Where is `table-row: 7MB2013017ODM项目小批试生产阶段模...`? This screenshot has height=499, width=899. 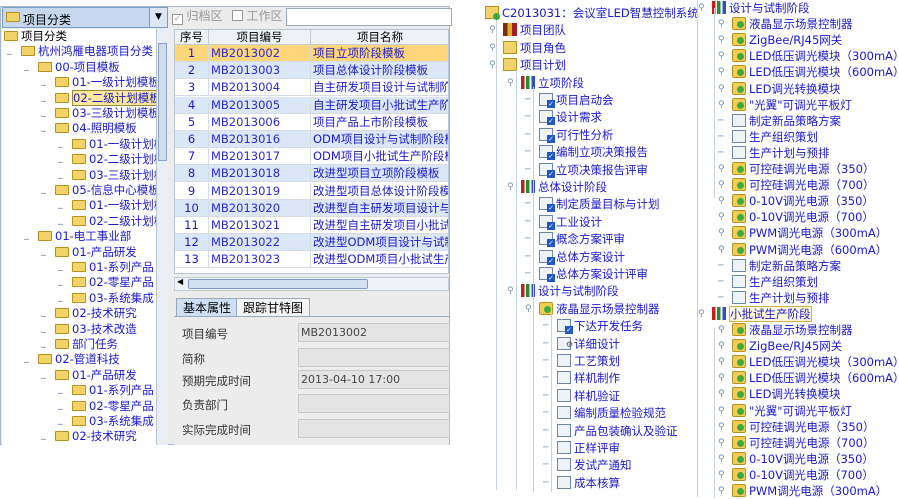 table-row: 7MB2013017ODM项目小批试生产阶段模... is located at coordinates (311, 157).